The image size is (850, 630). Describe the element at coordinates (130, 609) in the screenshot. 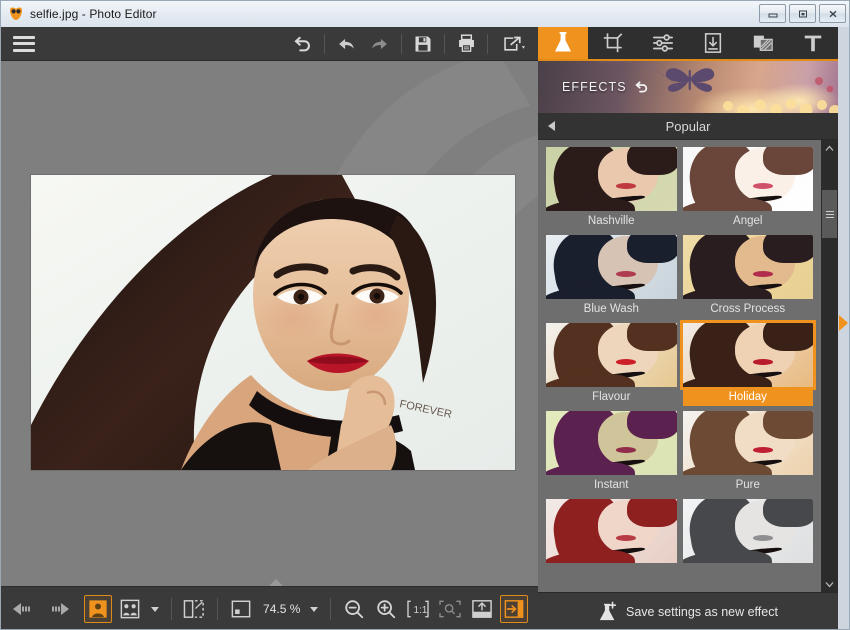

I see `compare-view-button` at that location.